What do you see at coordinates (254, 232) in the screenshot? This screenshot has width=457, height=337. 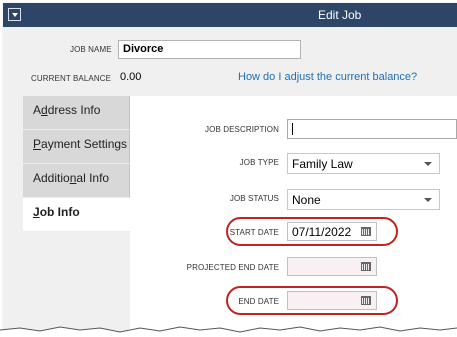 I see `start-date-label: START DATE` at bounding box center [254, 232].